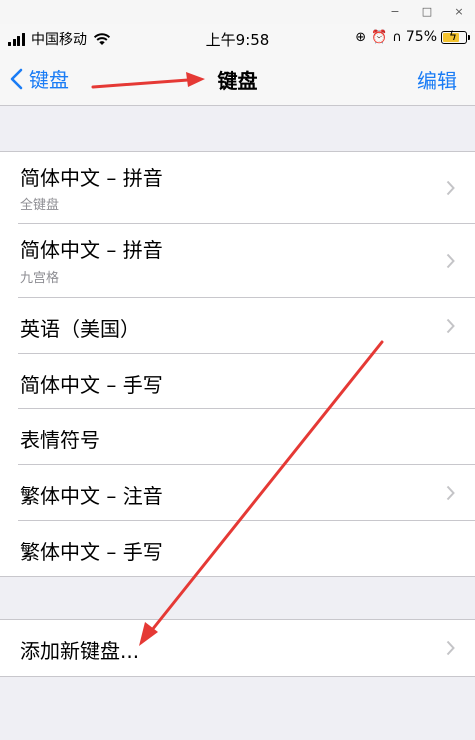 This screenshot has width=475, height=740. I want to click on close-icon: ×, so click(459, 12).